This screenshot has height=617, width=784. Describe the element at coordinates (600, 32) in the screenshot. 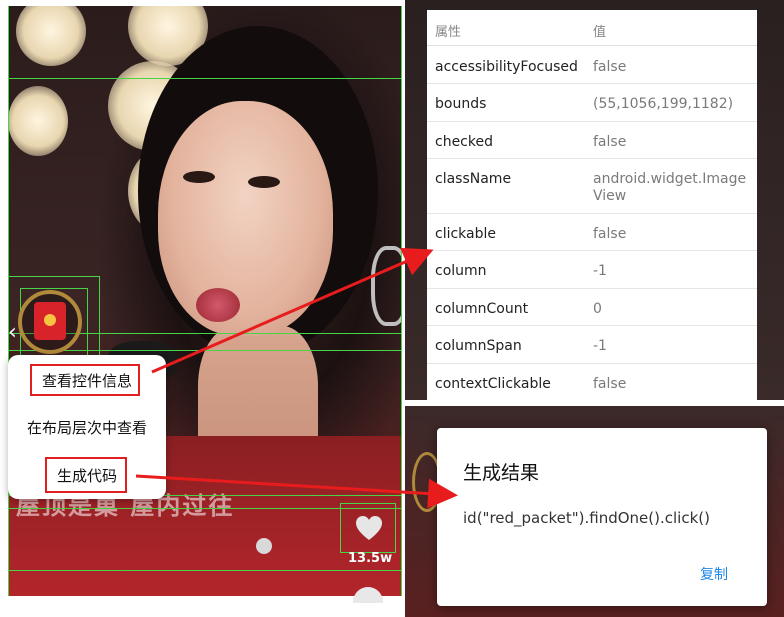

I see `value-column-header: 值` at that location.